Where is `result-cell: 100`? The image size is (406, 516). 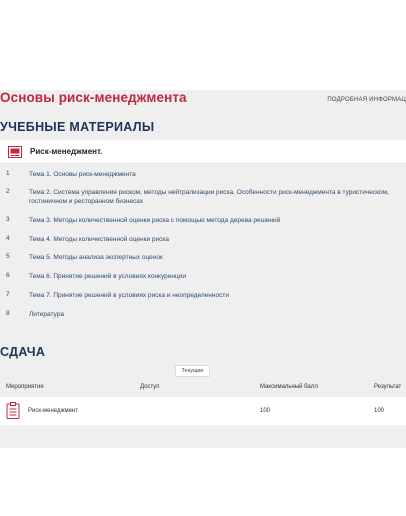
result-cell: 100 is located at coordinates (379, 411).